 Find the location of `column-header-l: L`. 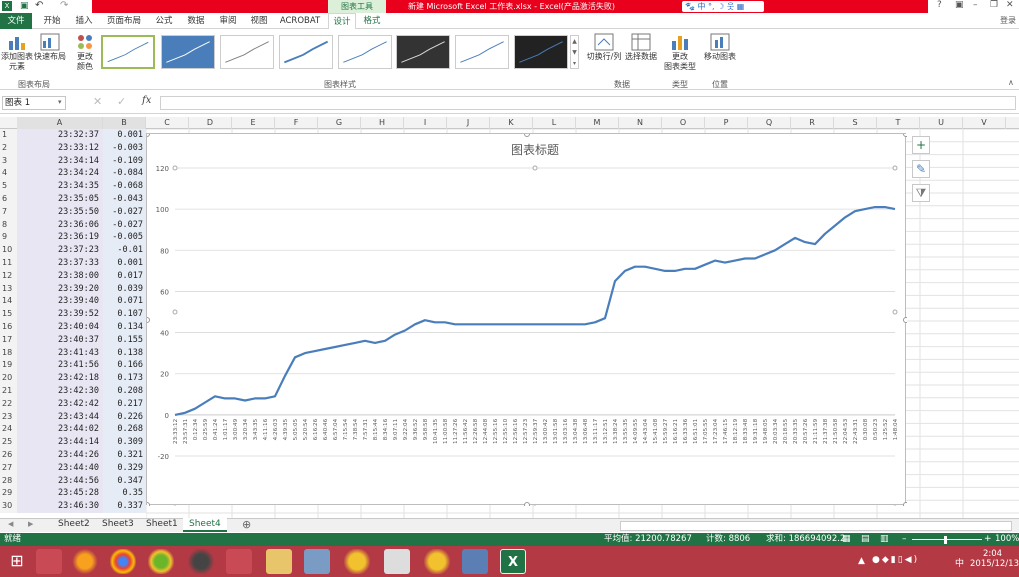

column-header-l: L is located at coordinates (554, 123).